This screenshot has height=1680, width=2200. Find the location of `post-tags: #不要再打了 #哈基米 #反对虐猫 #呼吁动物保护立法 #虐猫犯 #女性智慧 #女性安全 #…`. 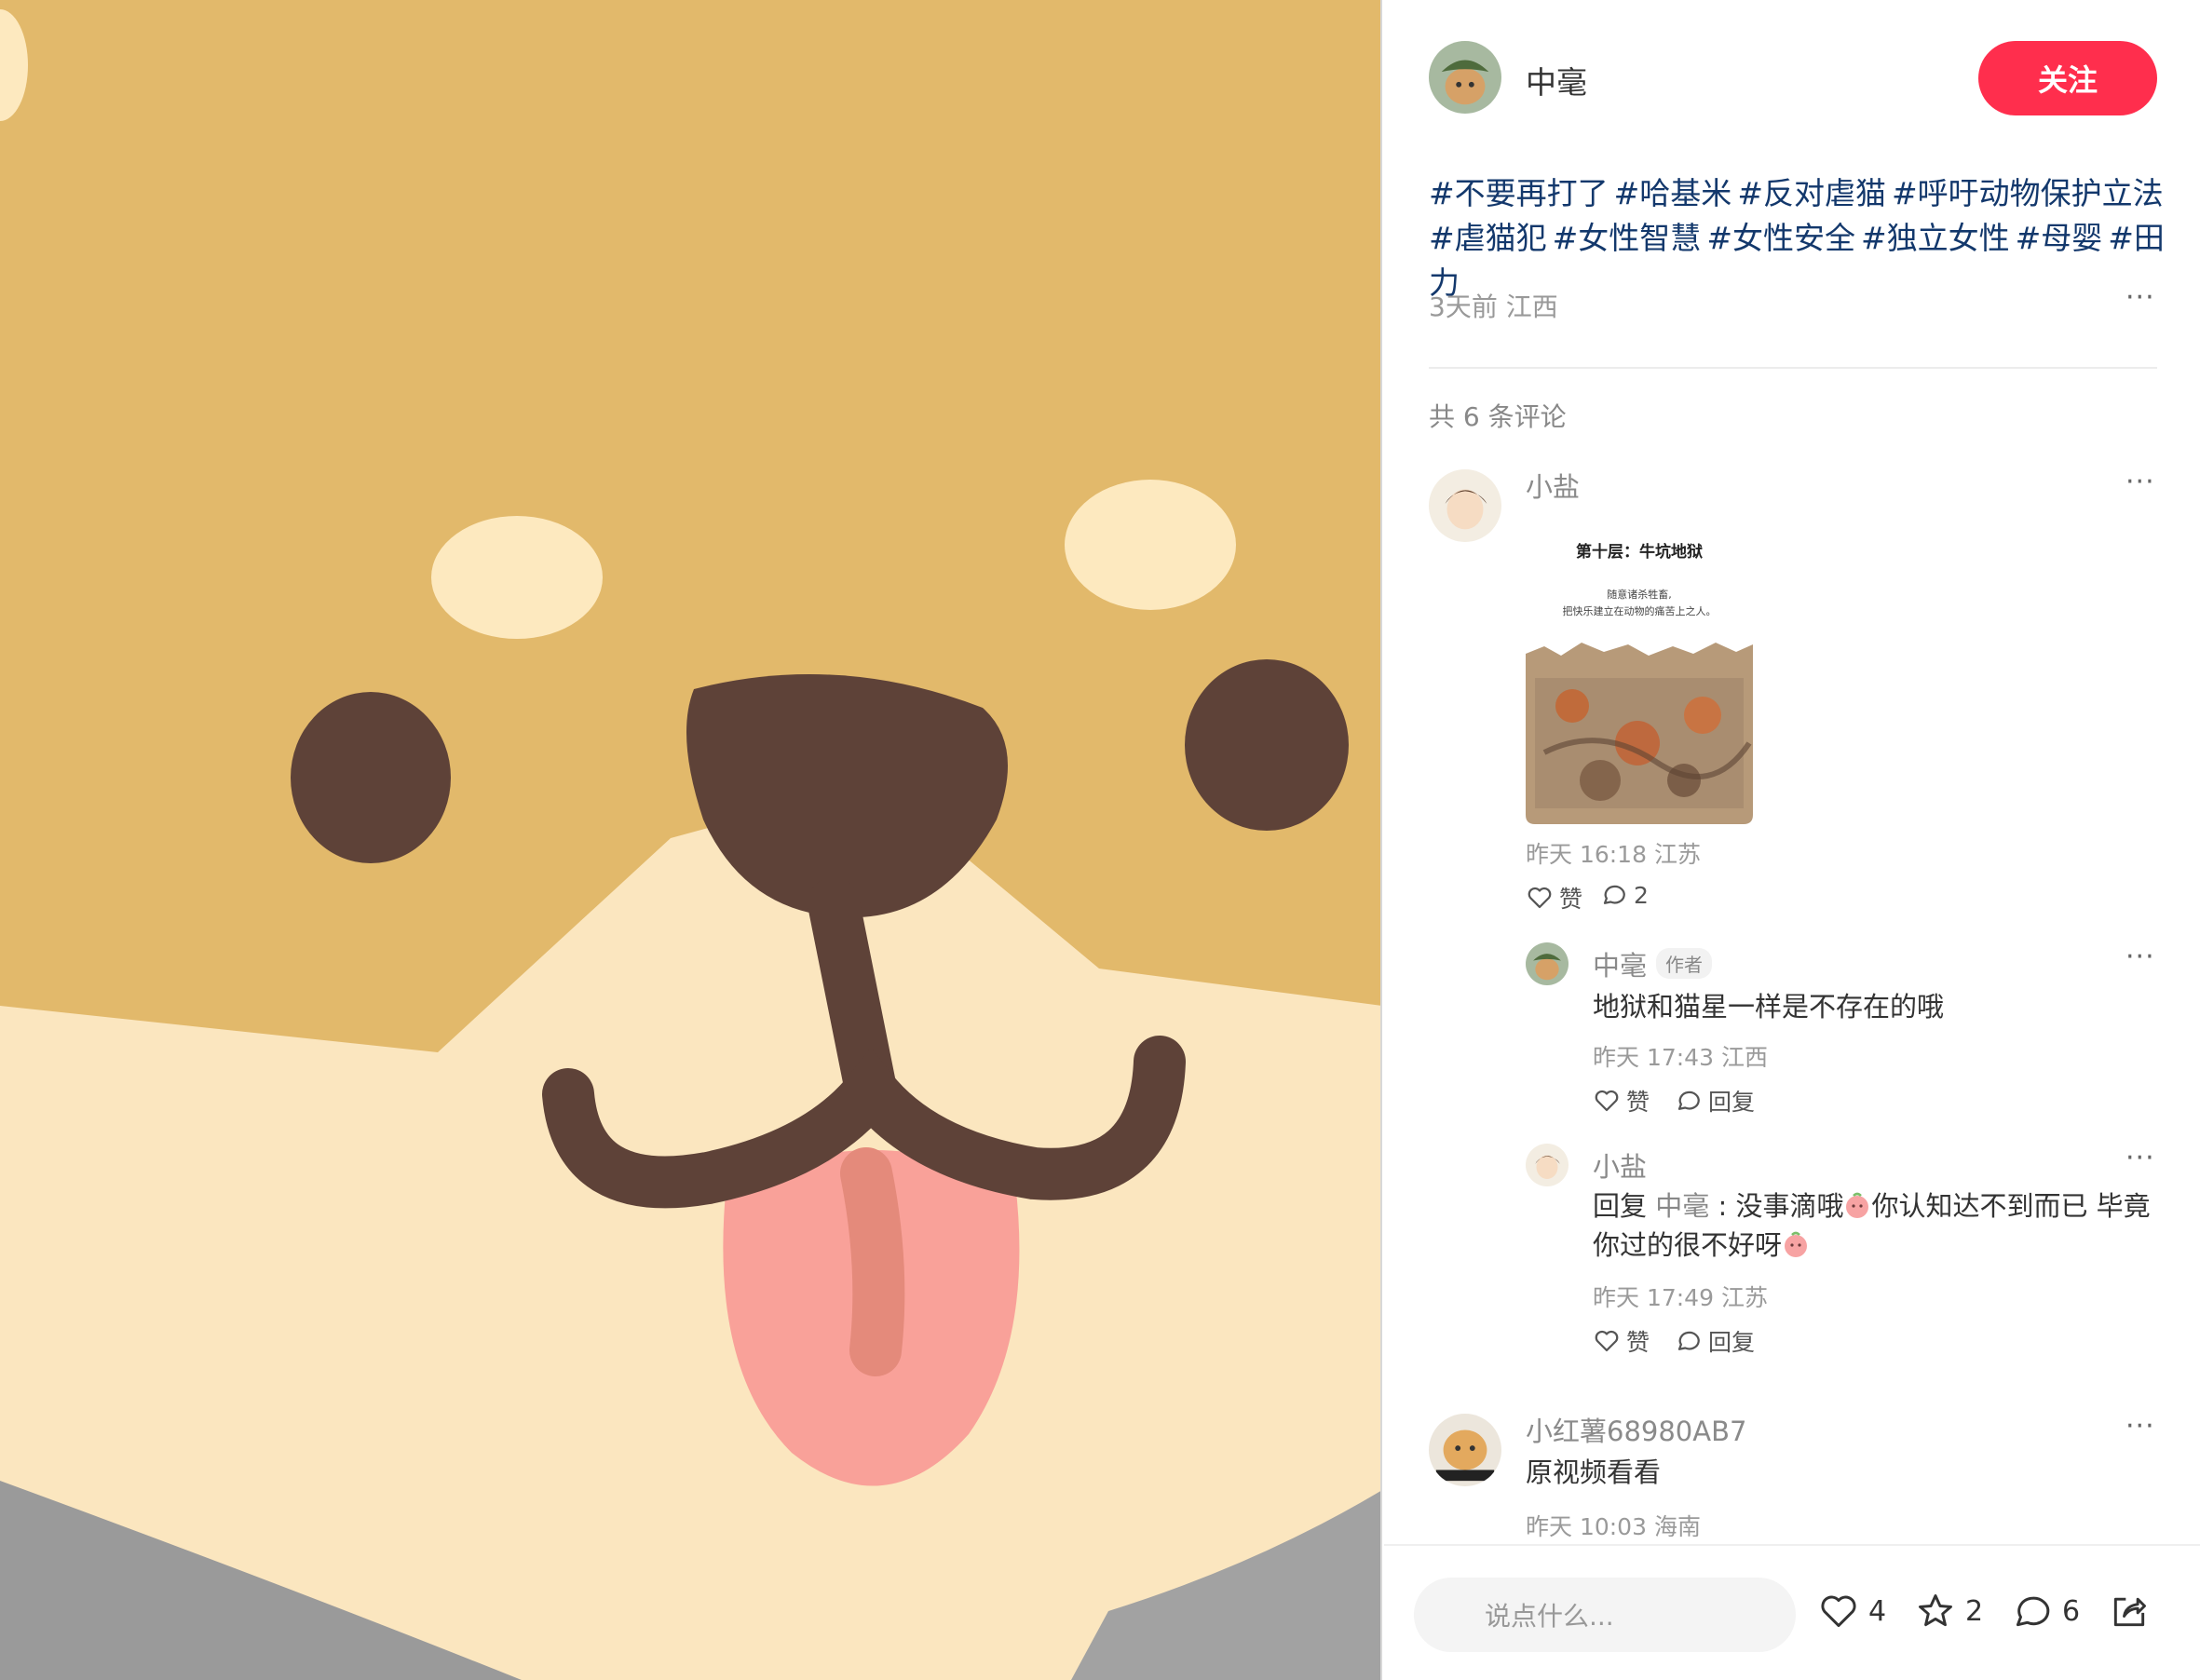

post-tags: #不要再打了 #哈基米 #反对虐猫 #呼吁动物保护立法 #虐猫犯 #女性智慧 #女性安全 #… is located at coordinates (1802, 238).